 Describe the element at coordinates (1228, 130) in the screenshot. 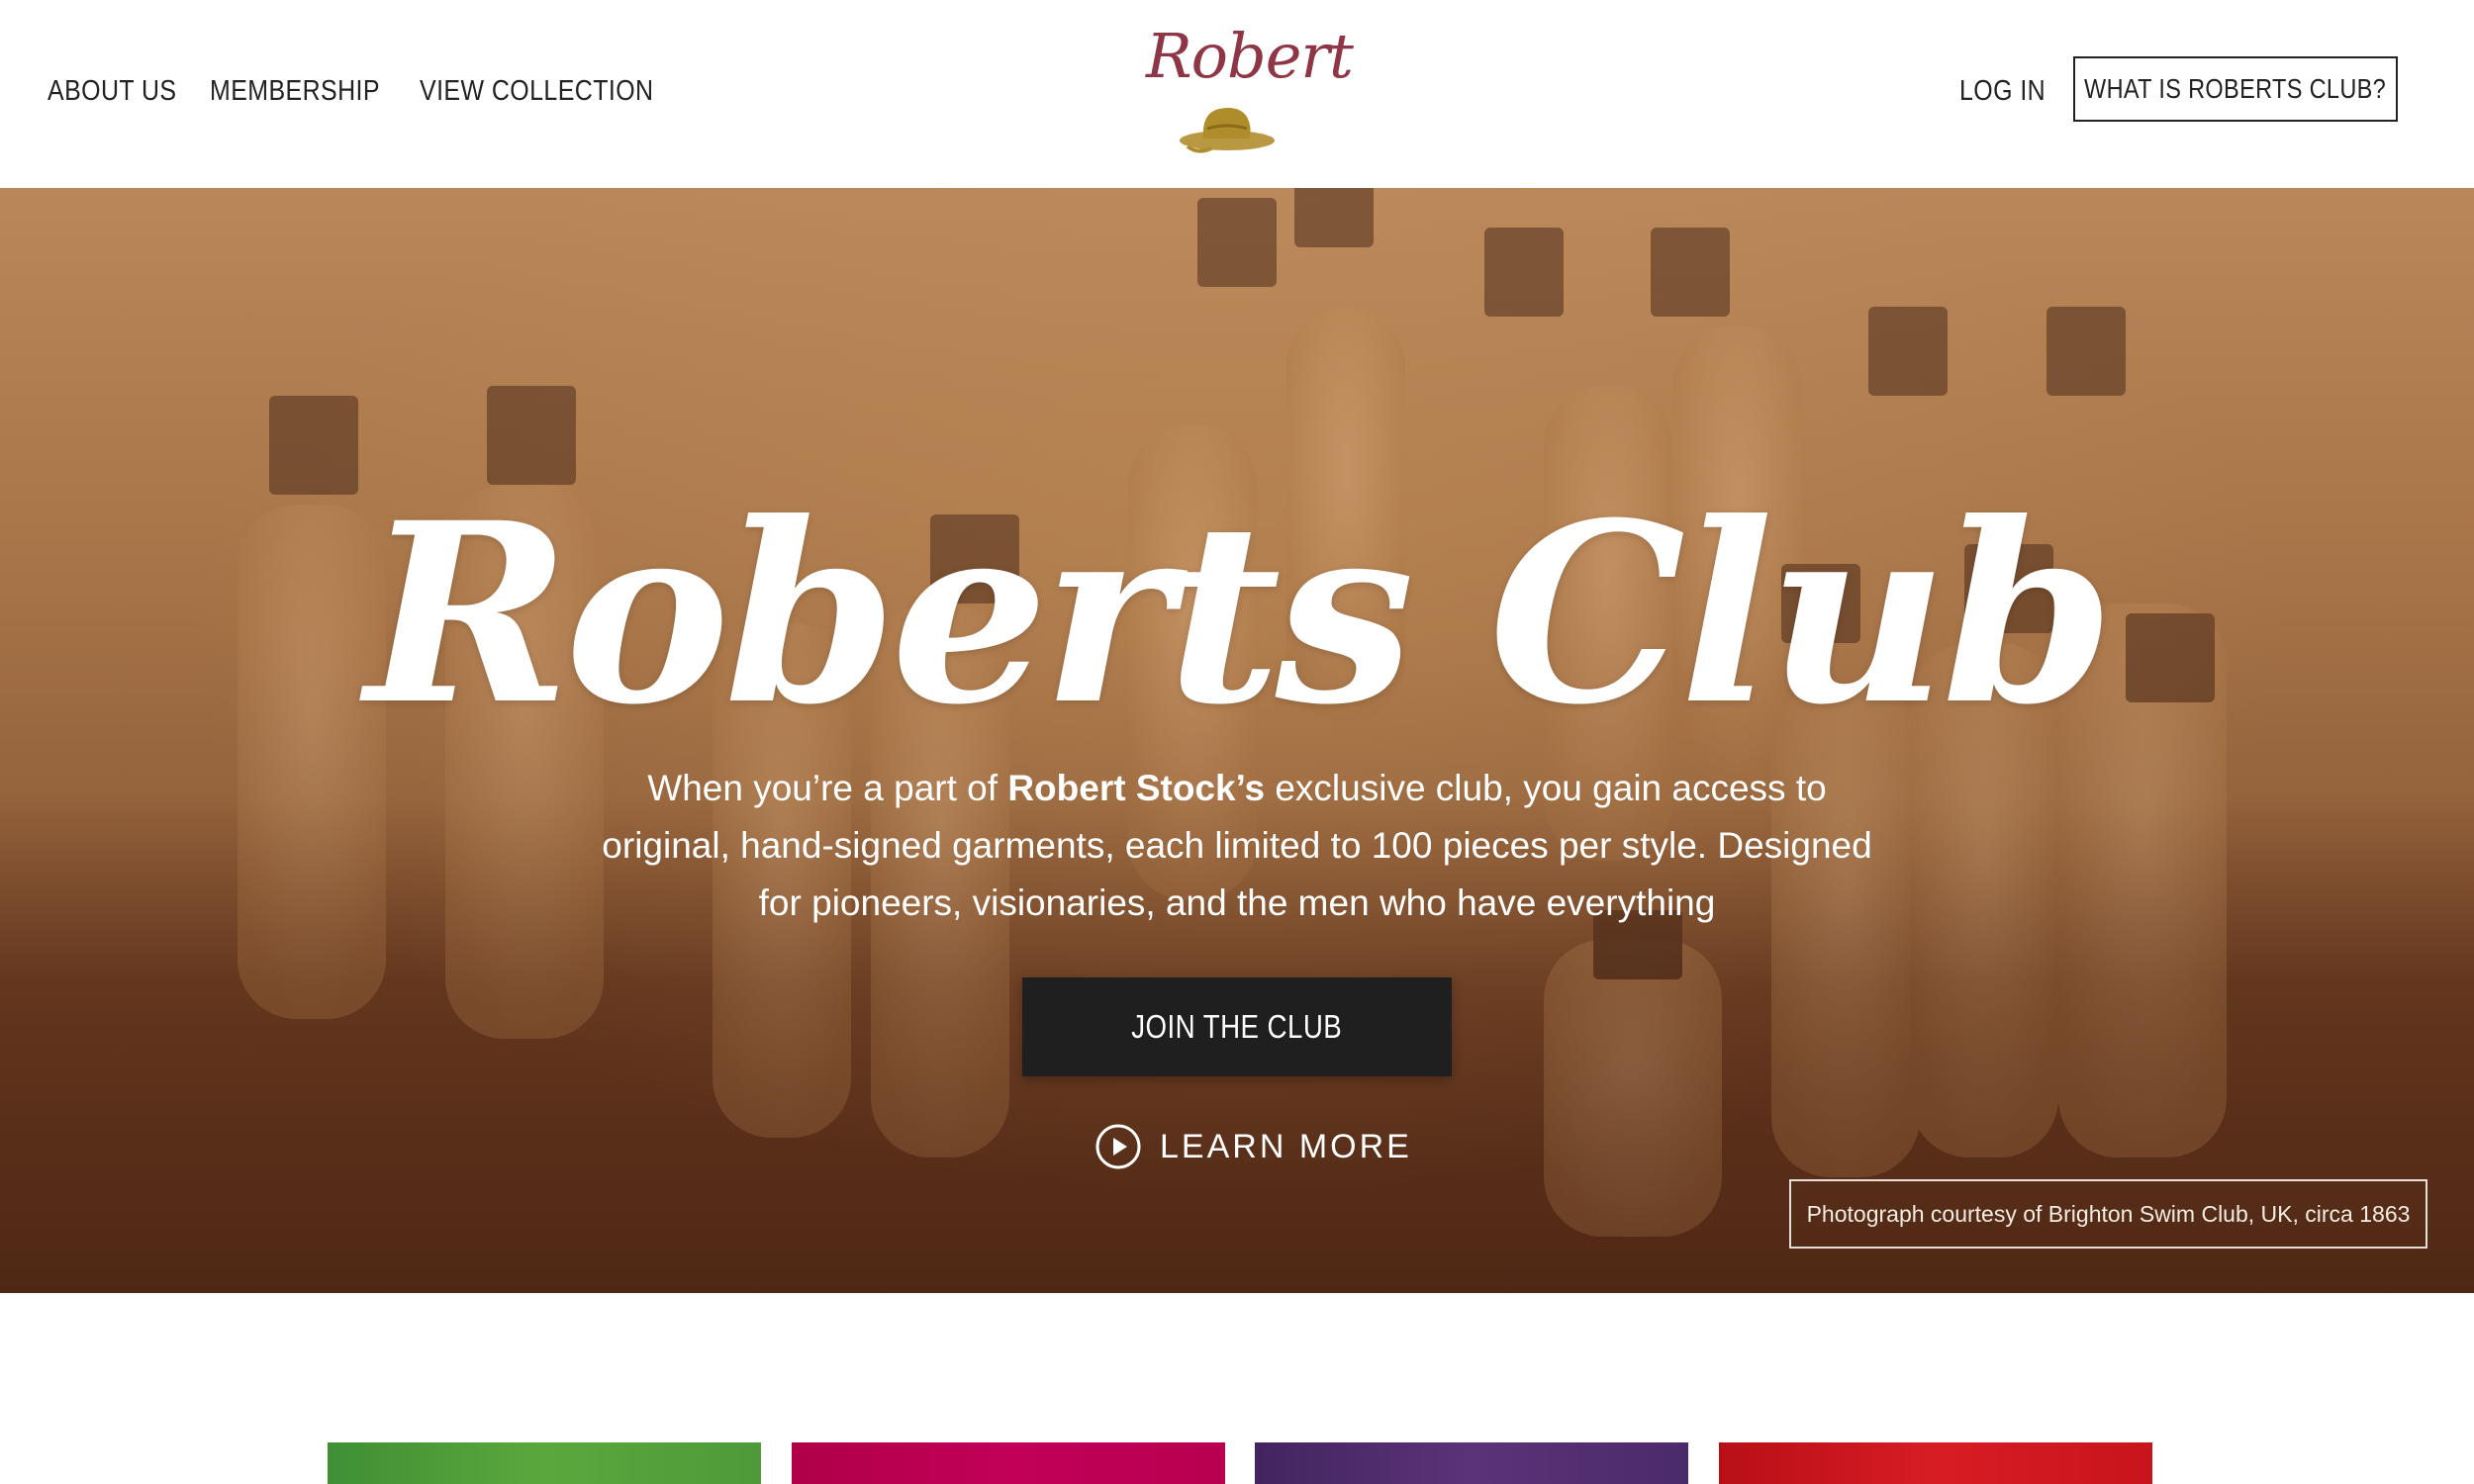

I see `hat-icon` at that location.